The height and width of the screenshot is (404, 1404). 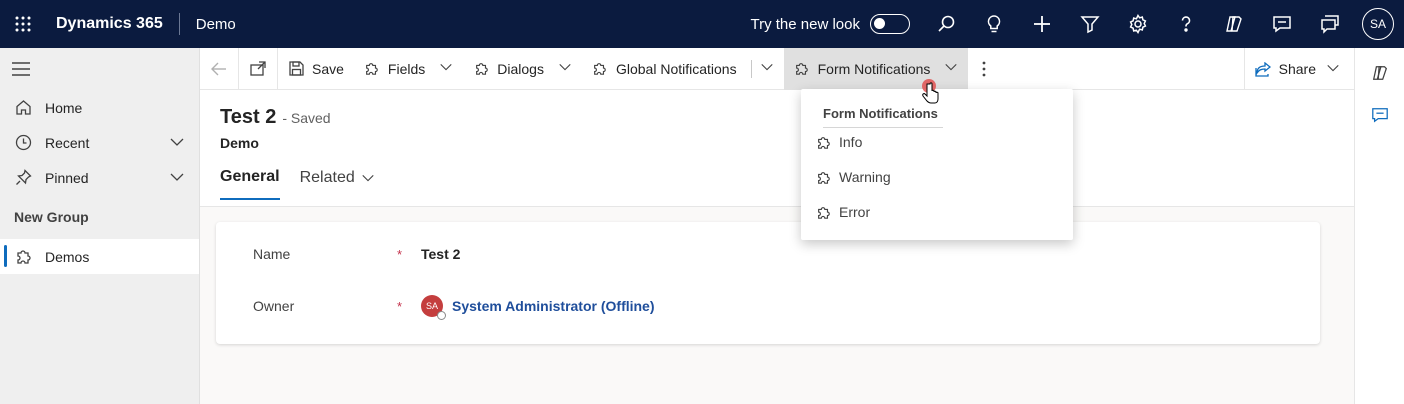 I want to click on menu-item-label: Warning, so click(x=865, y=177).